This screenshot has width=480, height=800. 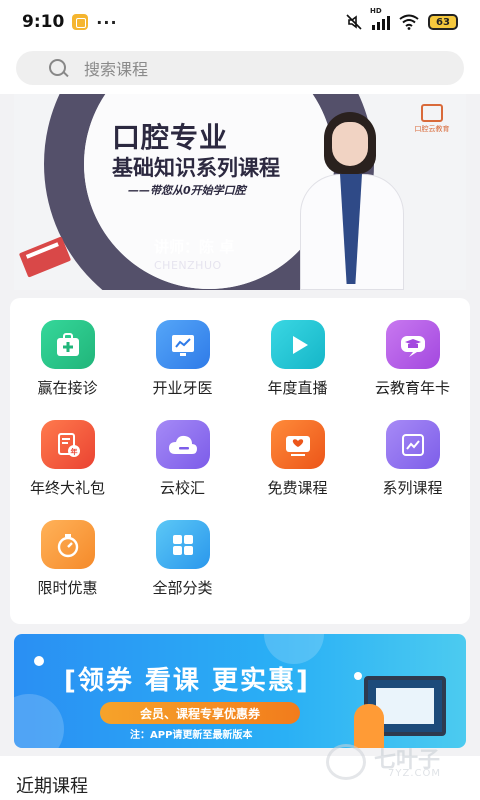 I want to click on category-label: 限时优惠, so click(x=67, y=588).